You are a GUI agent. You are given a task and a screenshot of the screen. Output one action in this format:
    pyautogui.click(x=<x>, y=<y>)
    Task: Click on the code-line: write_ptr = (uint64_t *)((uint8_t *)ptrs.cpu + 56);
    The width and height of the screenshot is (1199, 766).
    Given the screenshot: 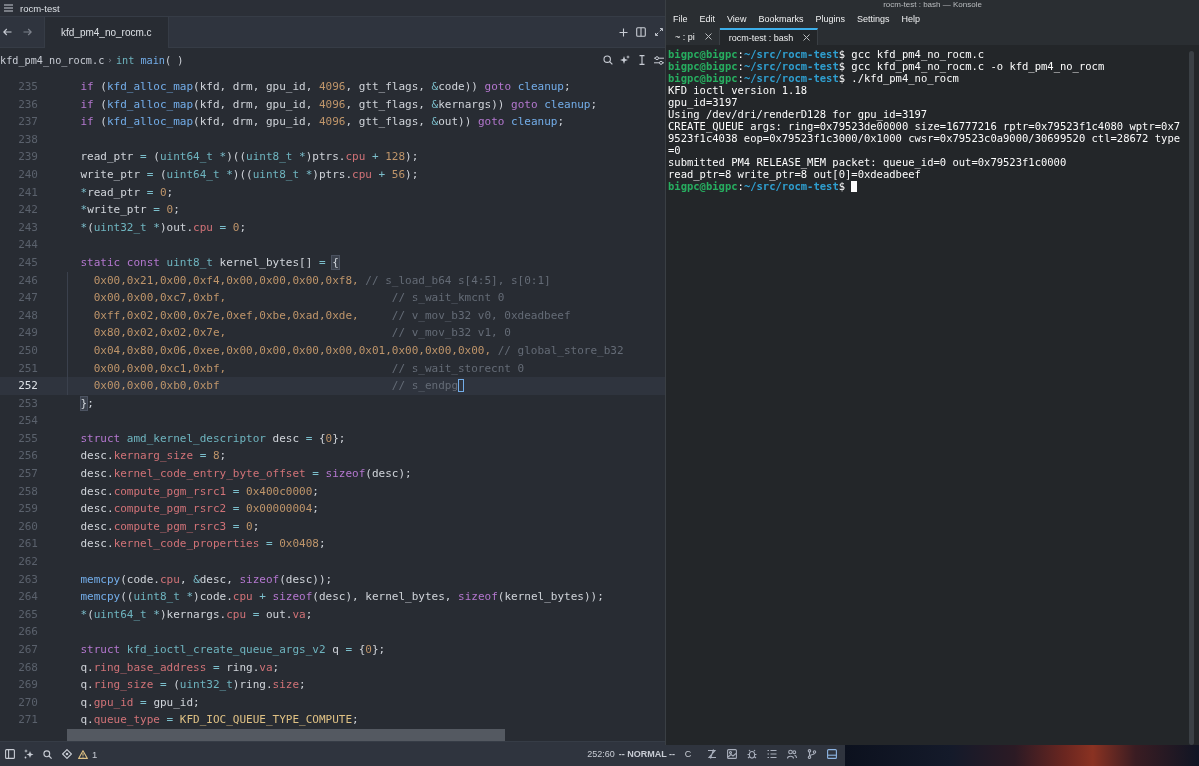 What is the action you would take?
    pyautogui.click(x=249, y=174)
    